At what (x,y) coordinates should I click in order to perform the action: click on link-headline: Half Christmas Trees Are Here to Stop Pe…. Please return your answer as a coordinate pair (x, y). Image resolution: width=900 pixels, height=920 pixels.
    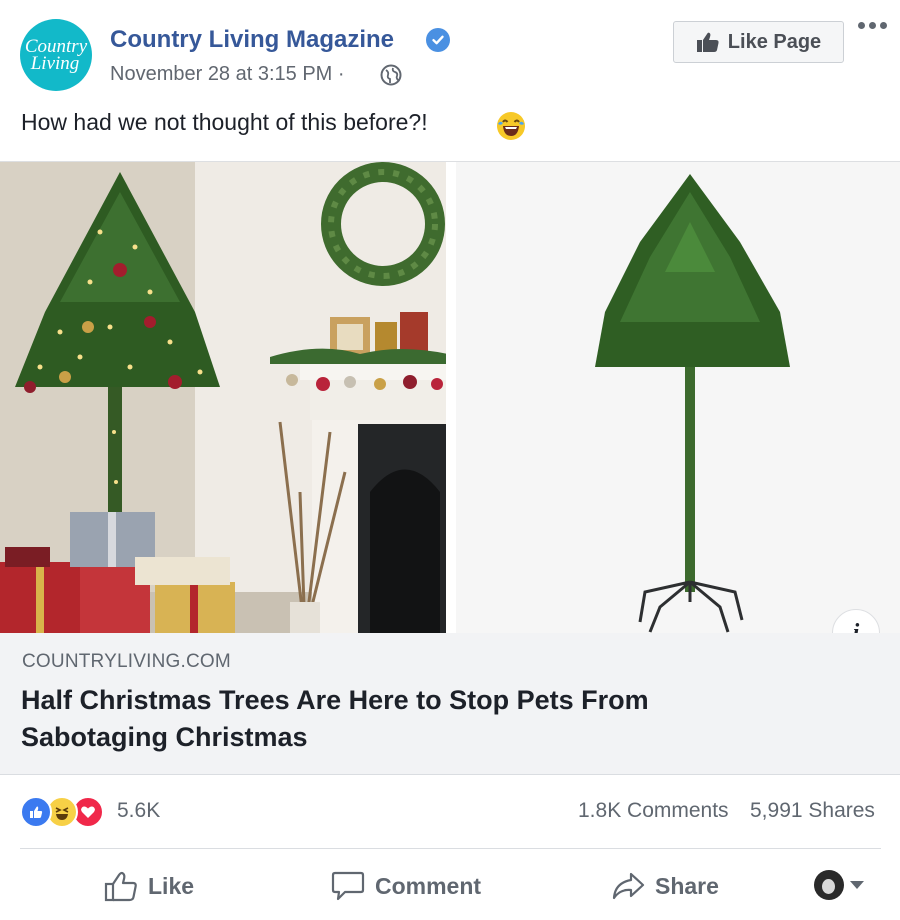
    Looking at the image, I should click on (335, 718).